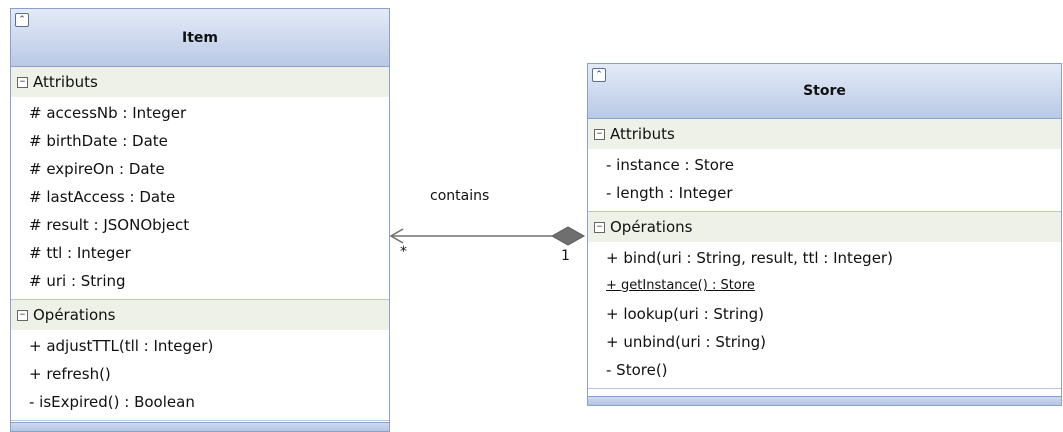 The image size is (1063, 432). Describe the element at coordinates (568, 236) in the screenshot. I see `composition-diamond-icon` at that location.